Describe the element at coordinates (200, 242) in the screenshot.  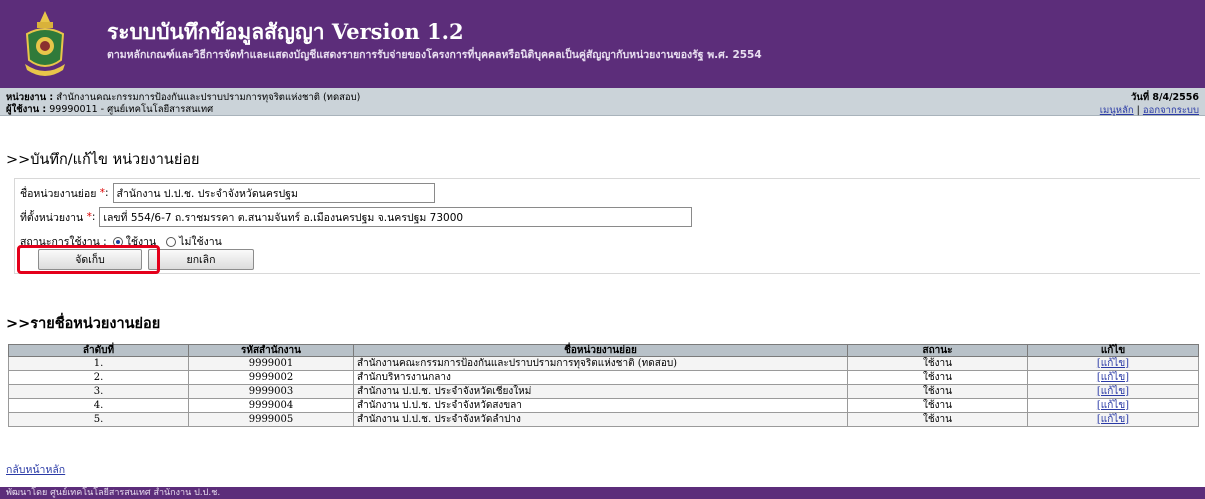
I see `status-option-inactive: ไม่ใช้งาน` at that location.